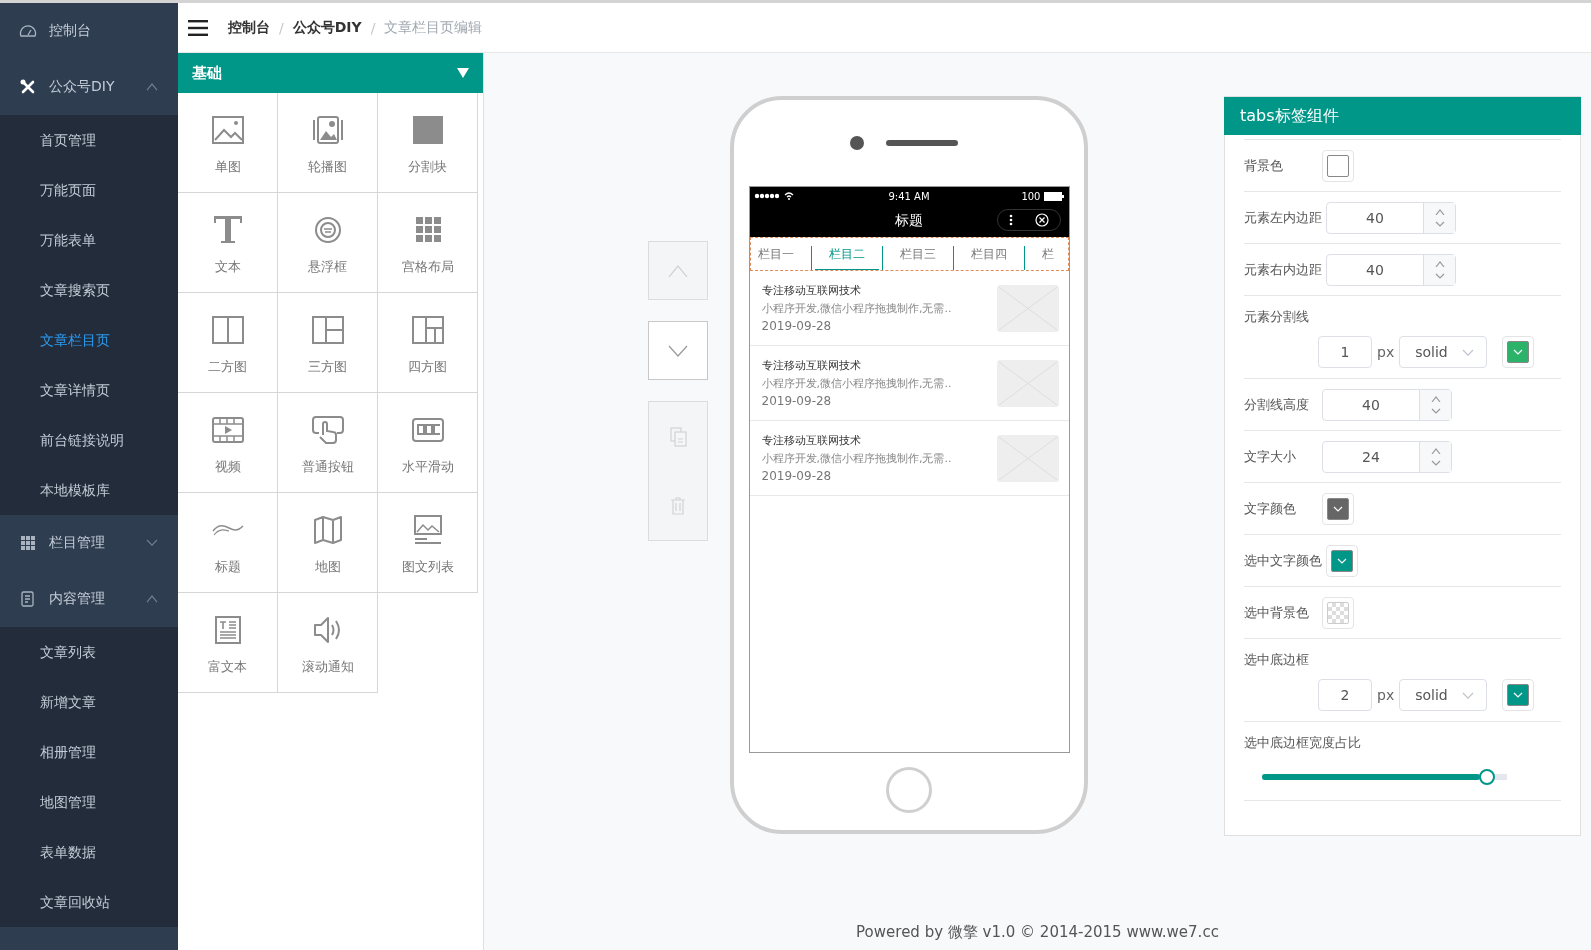  What do you see at coordinates (1037, 932) in the screenshot?
I see `footer-text: Powered by 微擎 v1.0 © 2014-2015 www.we7.cc` at bounding box center [1037, 932].